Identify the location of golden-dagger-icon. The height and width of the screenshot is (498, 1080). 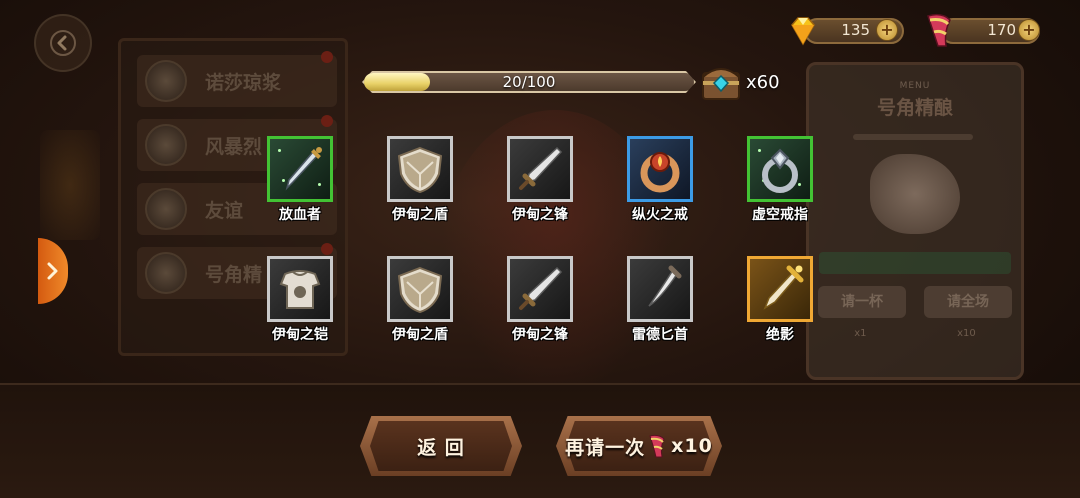
(783, 287).